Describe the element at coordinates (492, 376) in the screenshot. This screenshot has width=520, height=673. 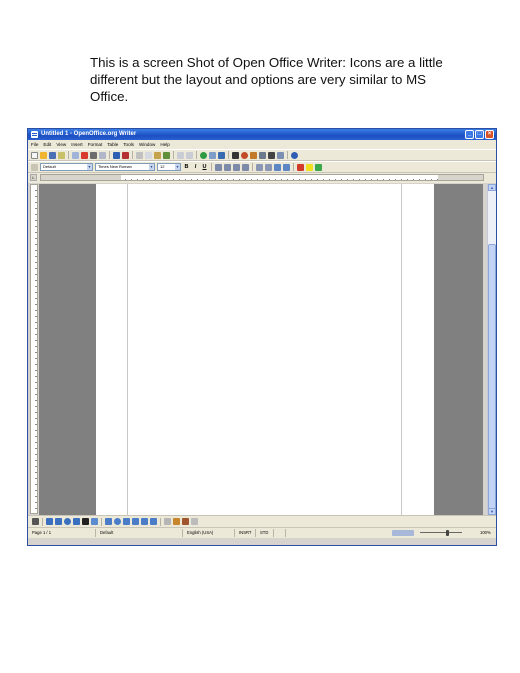
I see `scrollbar-thumb` at that location.